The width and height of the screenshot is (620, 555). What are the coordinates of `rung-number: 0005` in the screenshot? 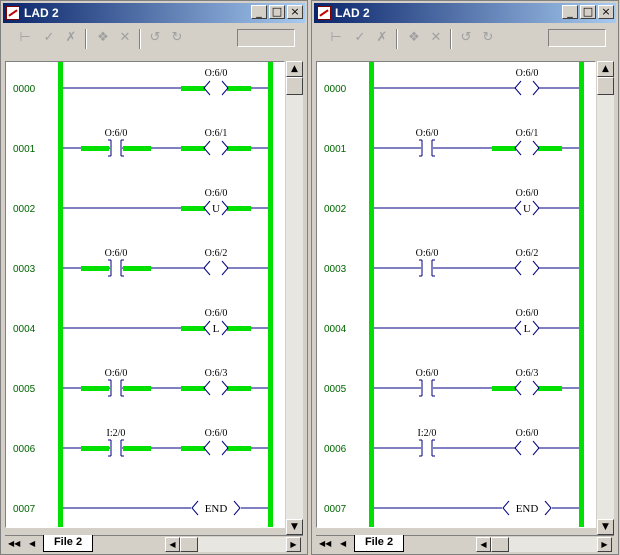 It's located at (335, 389).